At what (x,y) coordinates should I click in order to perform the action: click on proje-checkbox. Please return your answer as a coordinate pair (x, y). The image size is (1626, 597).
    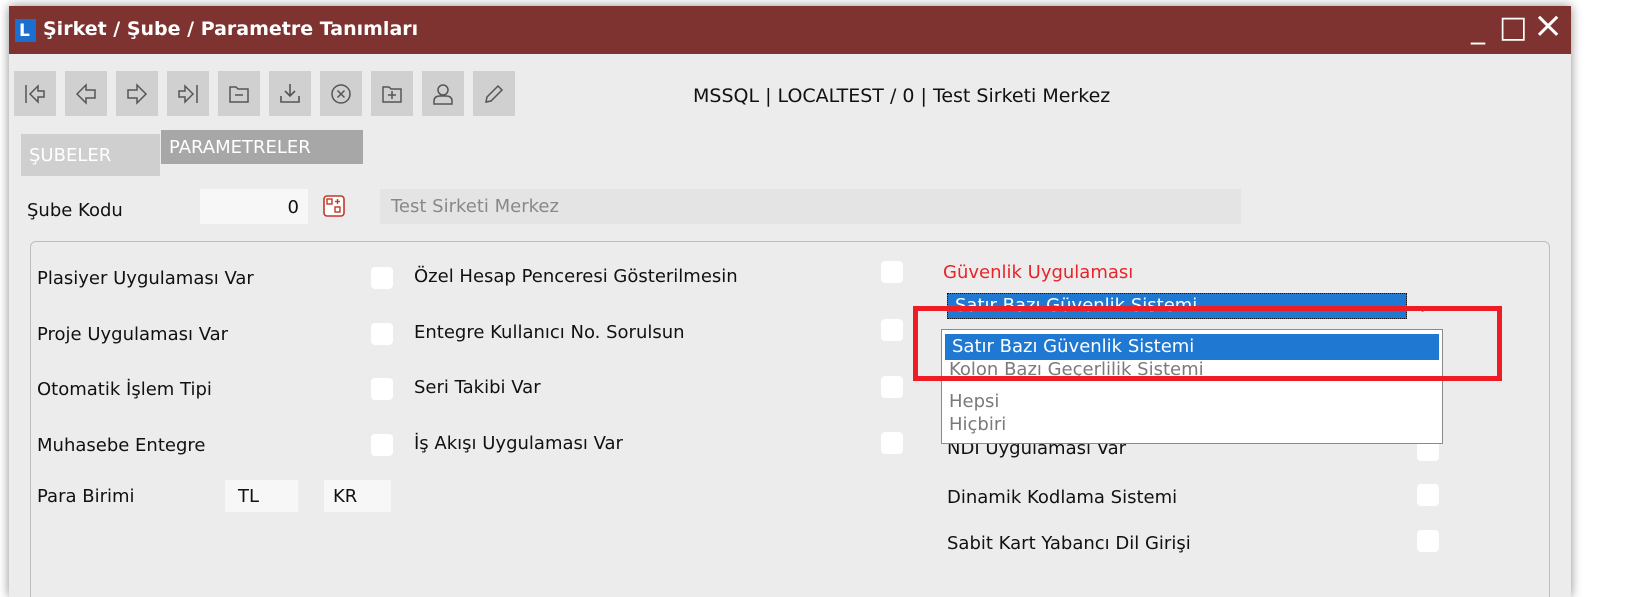
    Looking at the image, I should click on (382, 334).